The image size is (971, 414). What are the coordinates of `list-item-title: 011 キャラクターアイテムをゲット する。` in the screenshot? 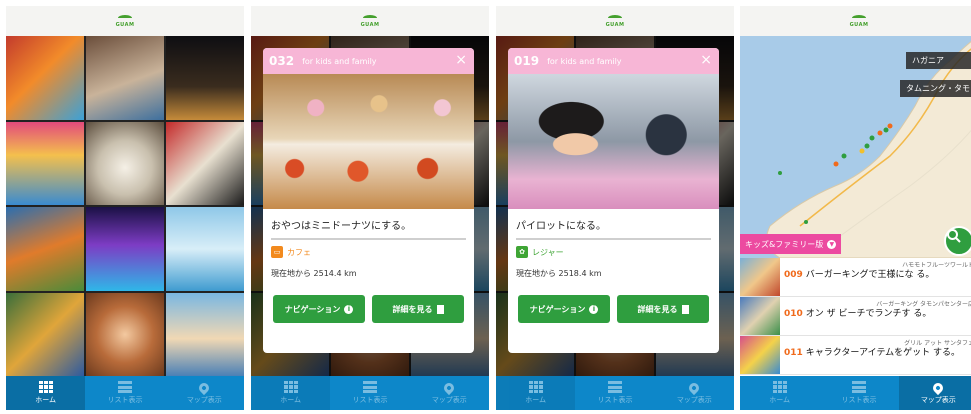 It's located at (872, 353).